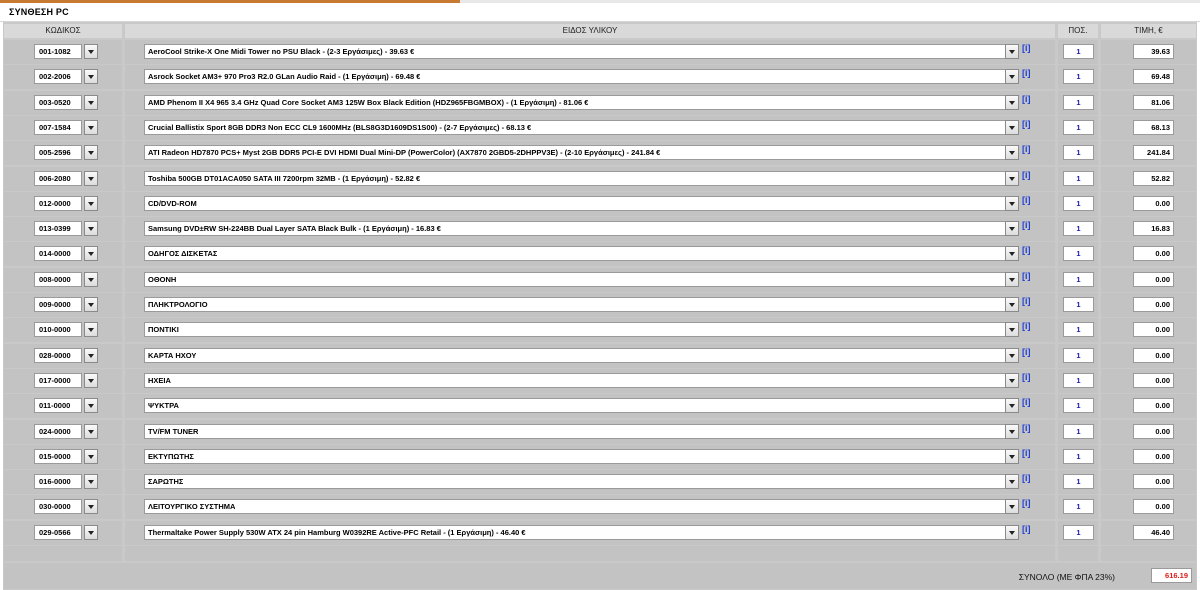 The width and height of the screenshot is (1200, 590). What do you see at coordinates (576, 355) in the screenshot?
I see `component-select: ΚΑΡΤΑ ΗΧΟΥ` at bounding box center [576, 355].